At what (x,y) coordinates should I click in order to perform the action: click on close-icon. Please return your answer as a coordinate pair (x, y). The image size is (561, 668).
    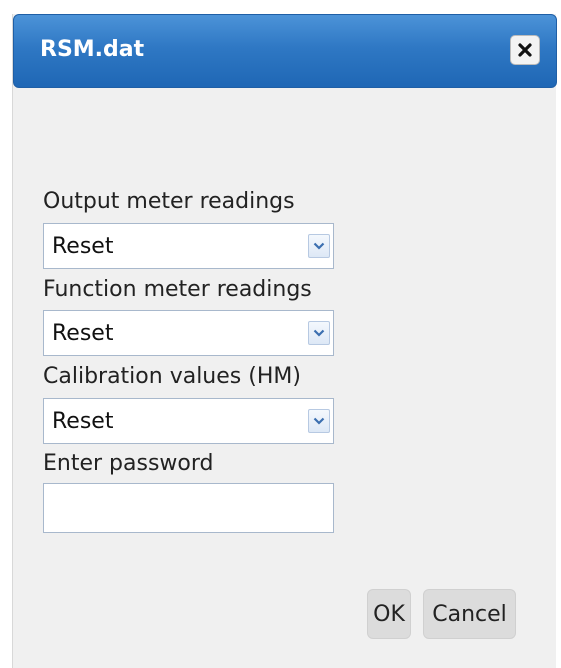
    Looking at the image, I should click on (525, 50).